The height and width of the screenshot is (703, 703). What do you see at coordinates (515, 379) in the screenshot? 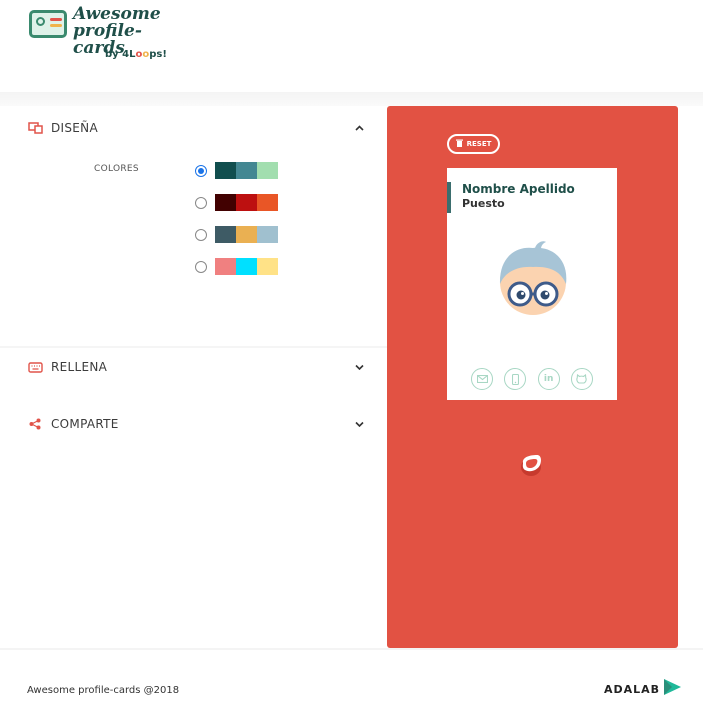
I see `phone-icon` at bounding box center [515, 379].